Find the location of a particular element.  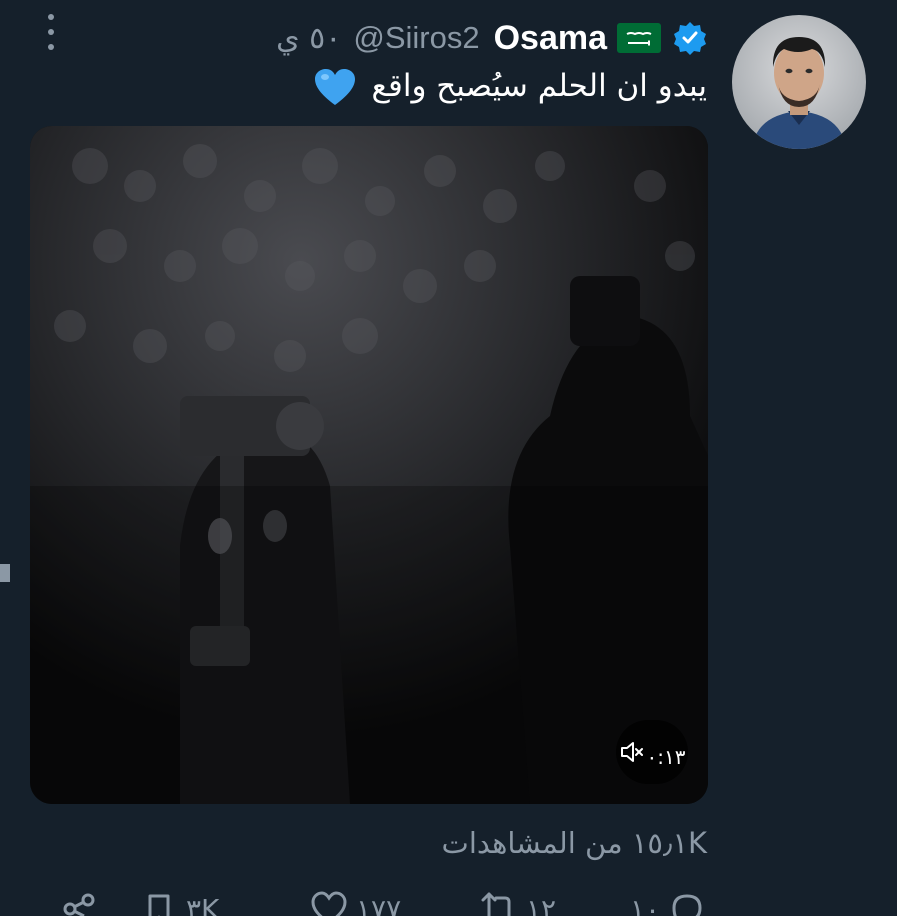

tweet-text: يبدو ان الحلم سيُصبح واقع is located at coordinates (510, 86).